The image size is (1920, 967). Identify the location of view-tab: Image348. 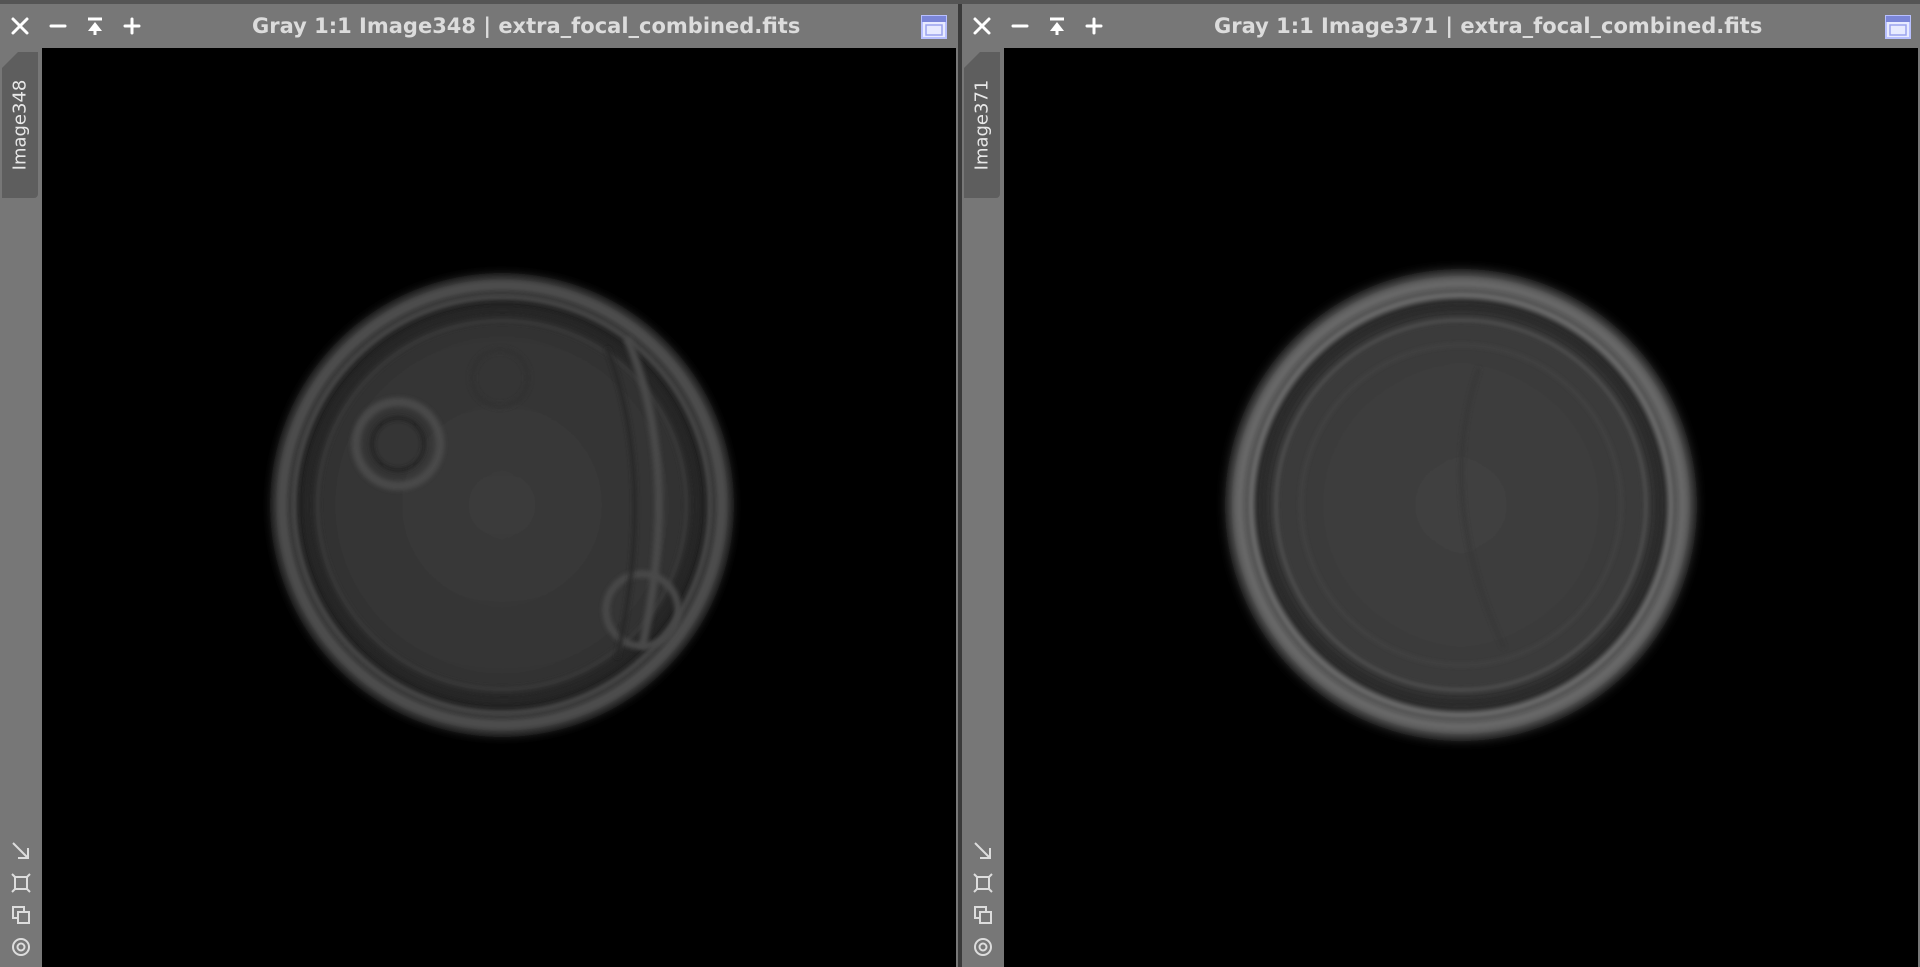
(20, 125).